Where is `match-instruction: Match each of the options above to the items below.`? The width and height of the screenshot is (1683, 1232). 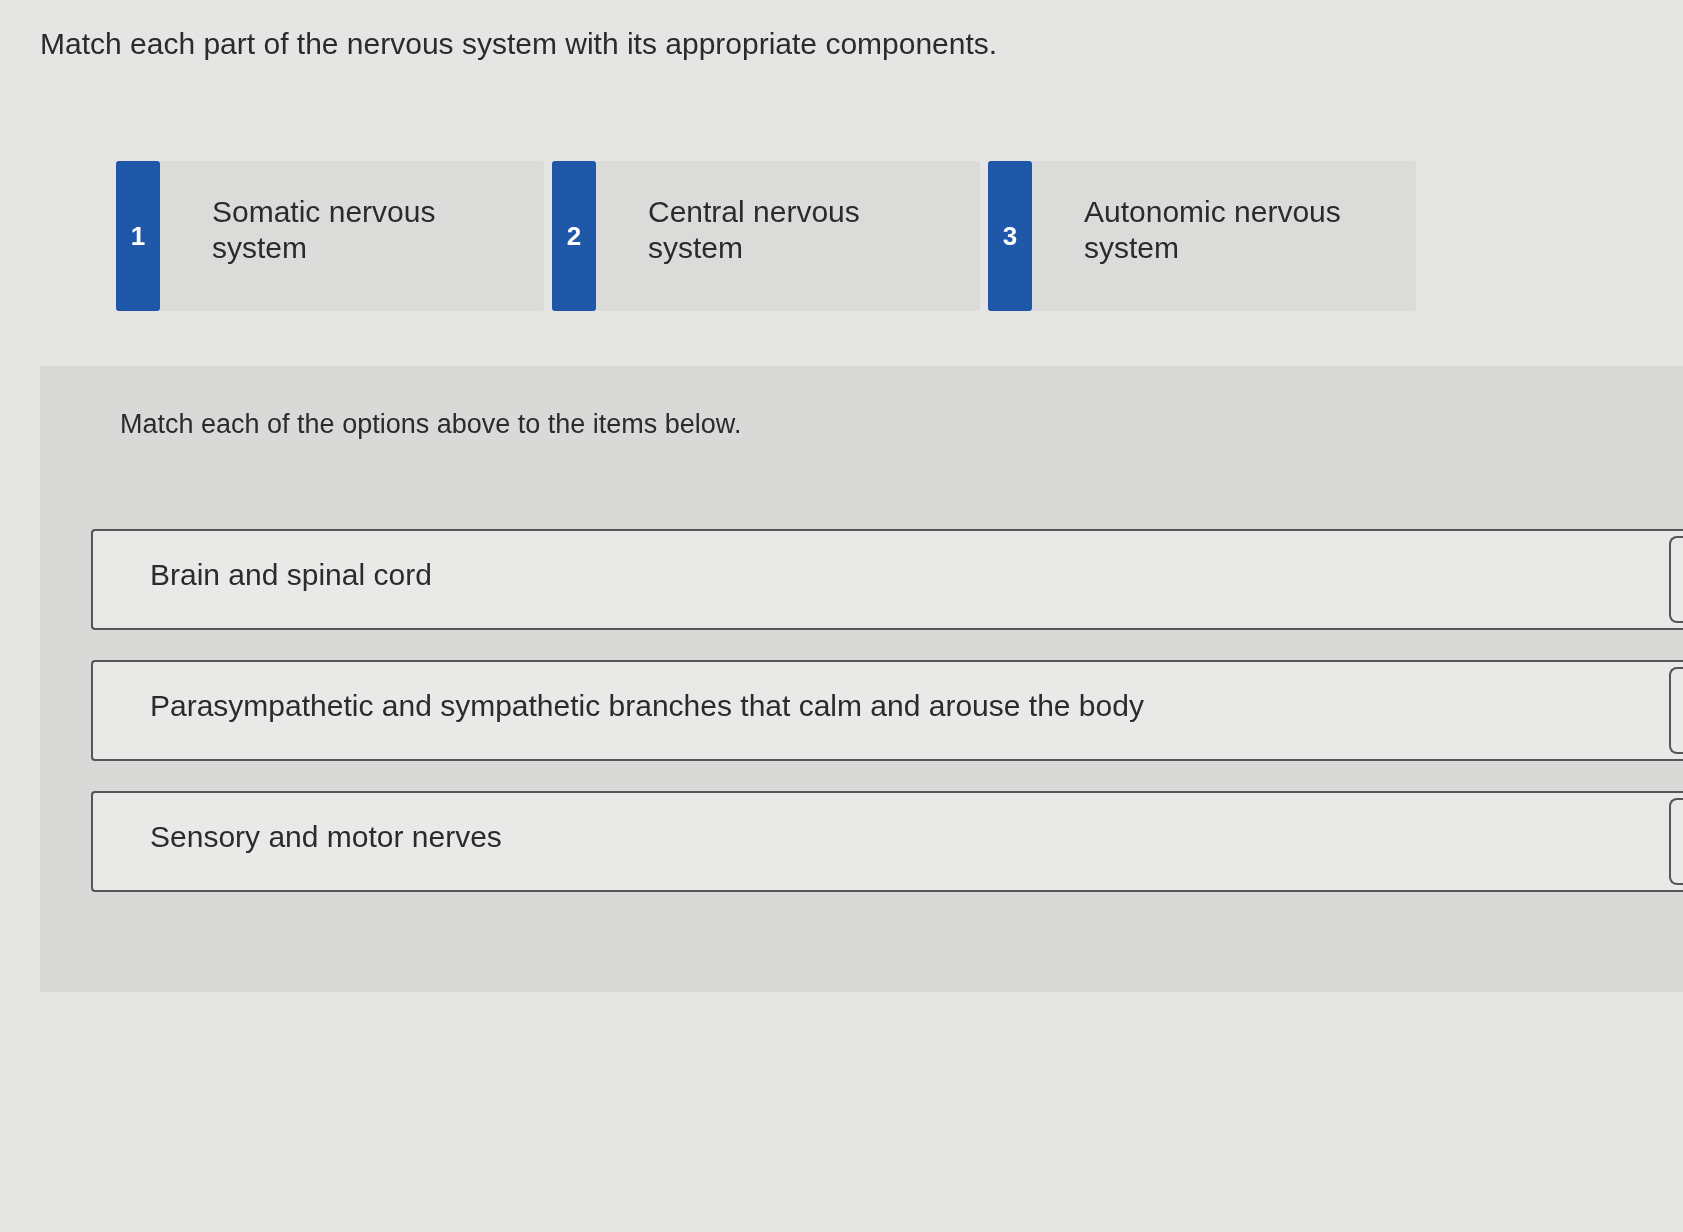 match-instruction: Match each of the options above to the items below. is located at coordinates (431, 424).